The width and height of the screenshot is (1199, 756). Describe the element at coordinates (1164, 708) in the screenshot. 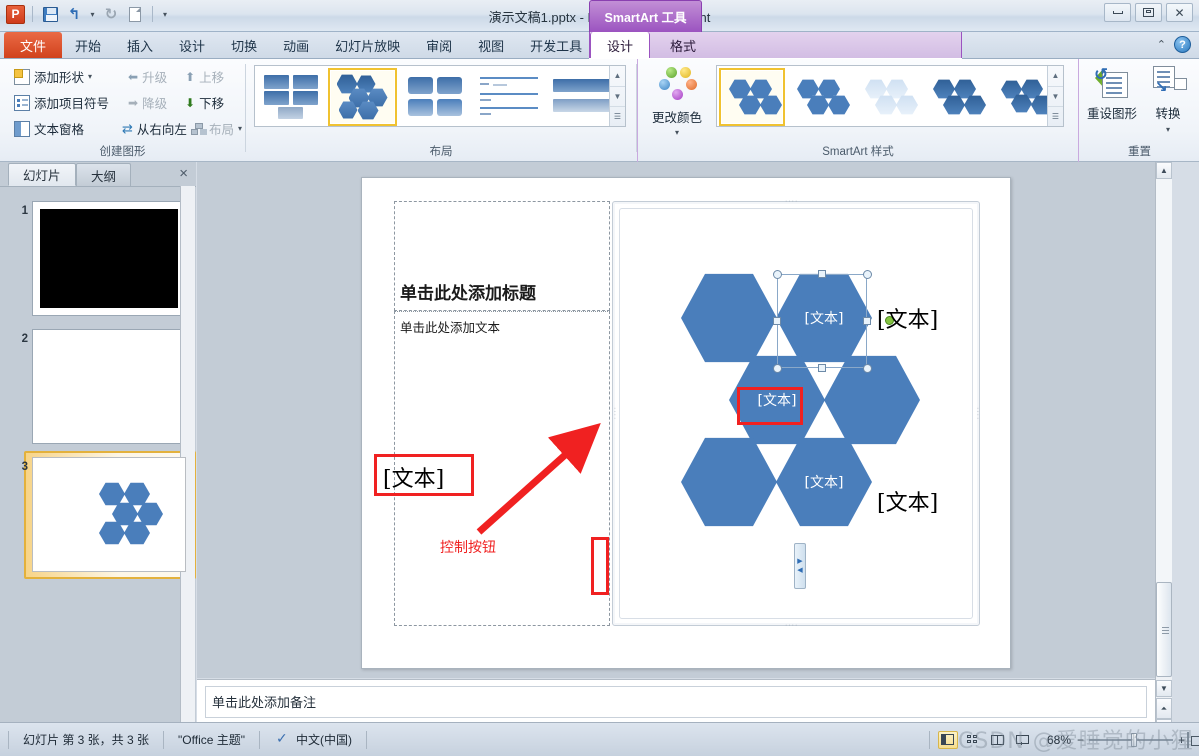

I see `previous-slide-button: ⏶` at that location.